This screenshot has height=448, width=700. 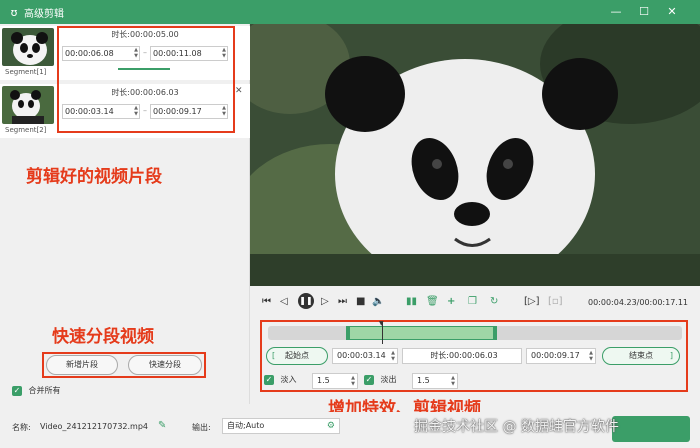 I want to click on mark-in-icon: [▷], so click(x=532, y=301).